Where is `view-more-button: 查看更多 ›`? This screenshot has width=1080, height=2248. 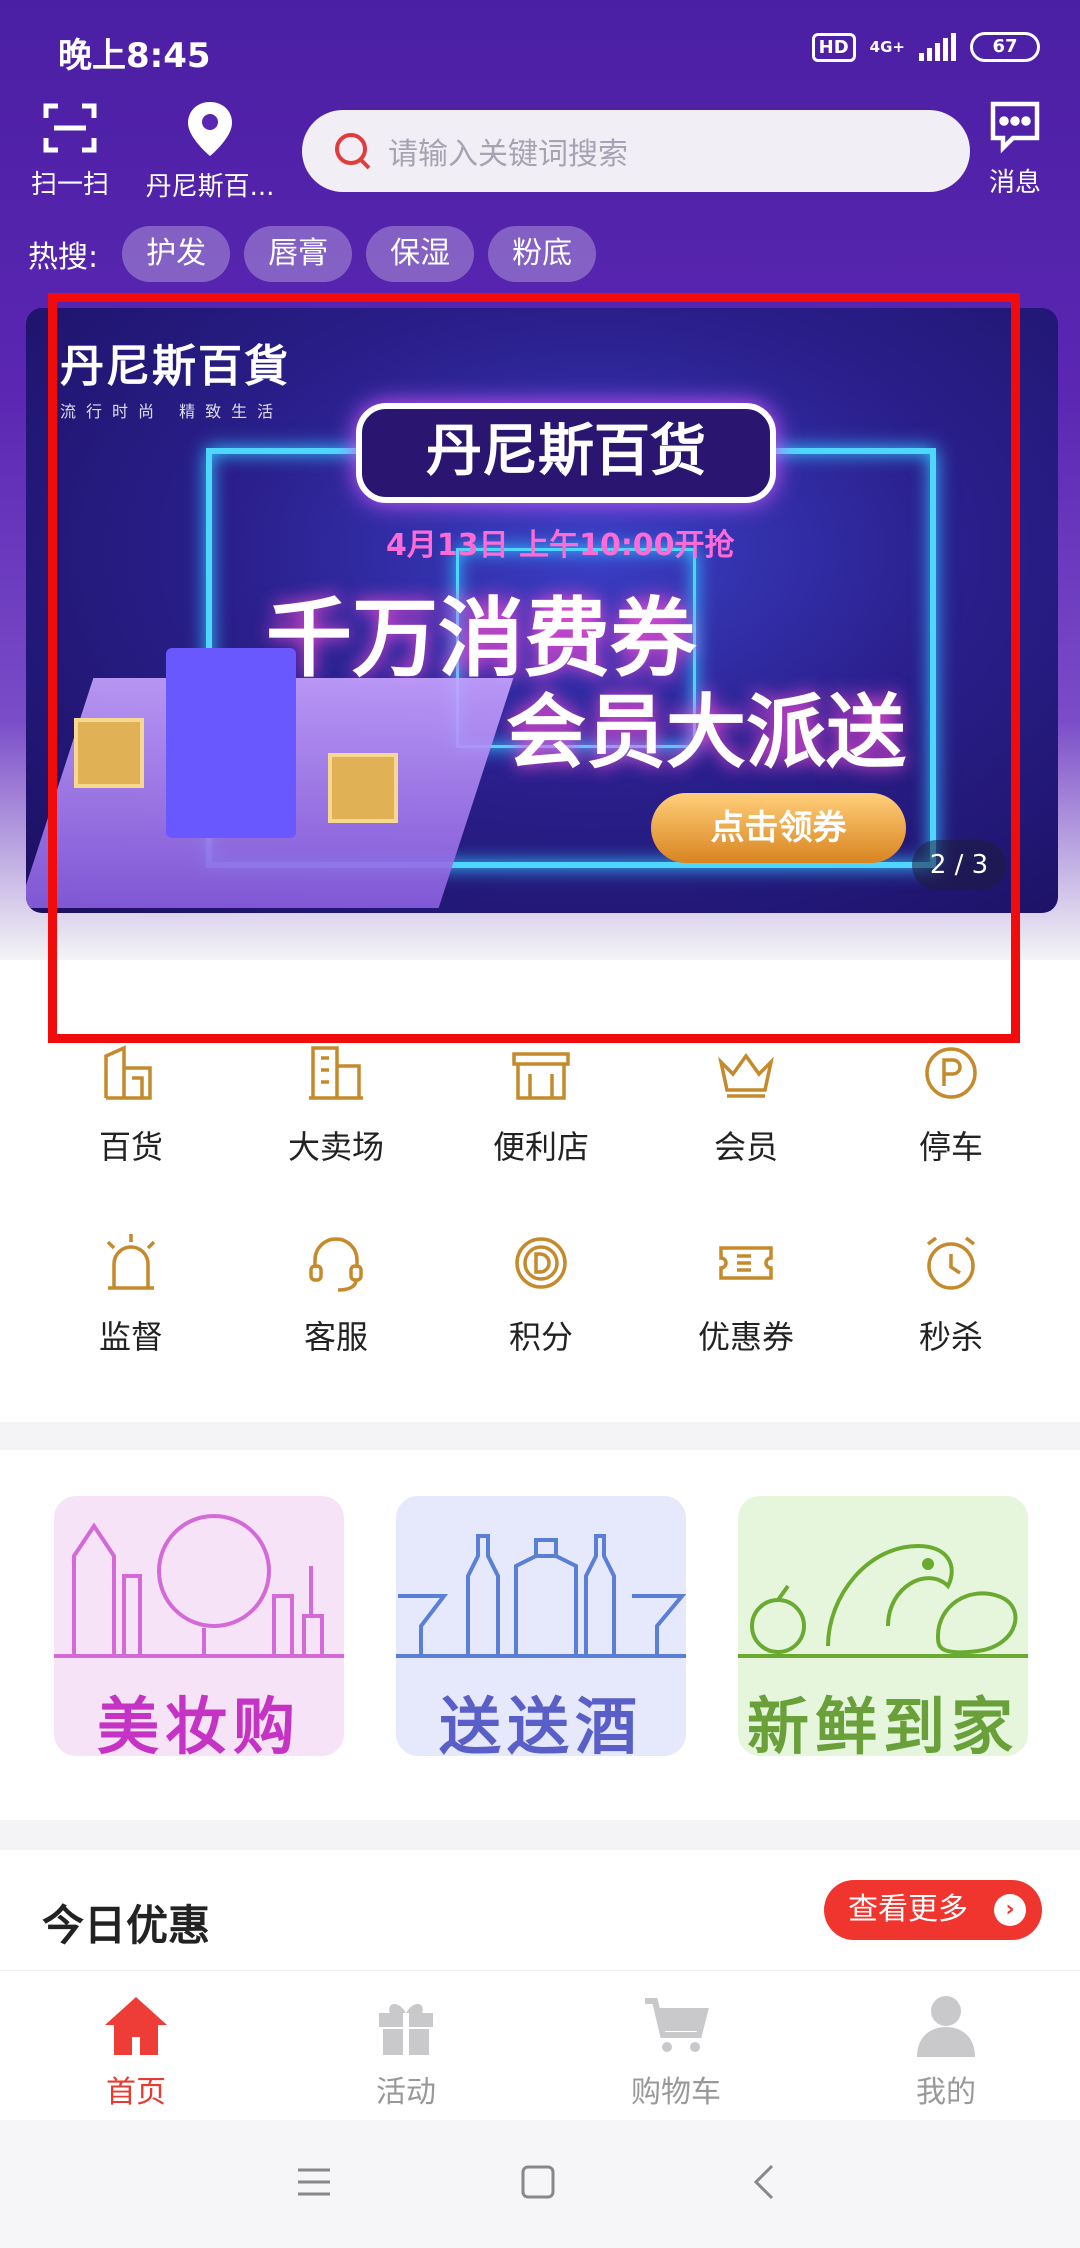
view-more-button: 查看更多 › is located at coordinates (933, 1910).